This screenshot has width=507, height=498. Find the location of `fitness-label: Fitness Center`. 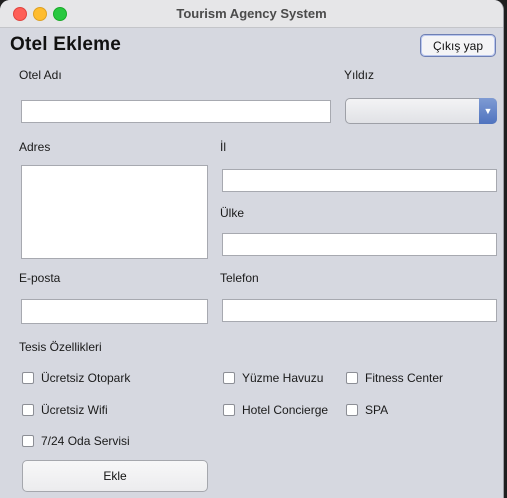

fitness-label: Fitness Center is located at coordinates (404, 378).